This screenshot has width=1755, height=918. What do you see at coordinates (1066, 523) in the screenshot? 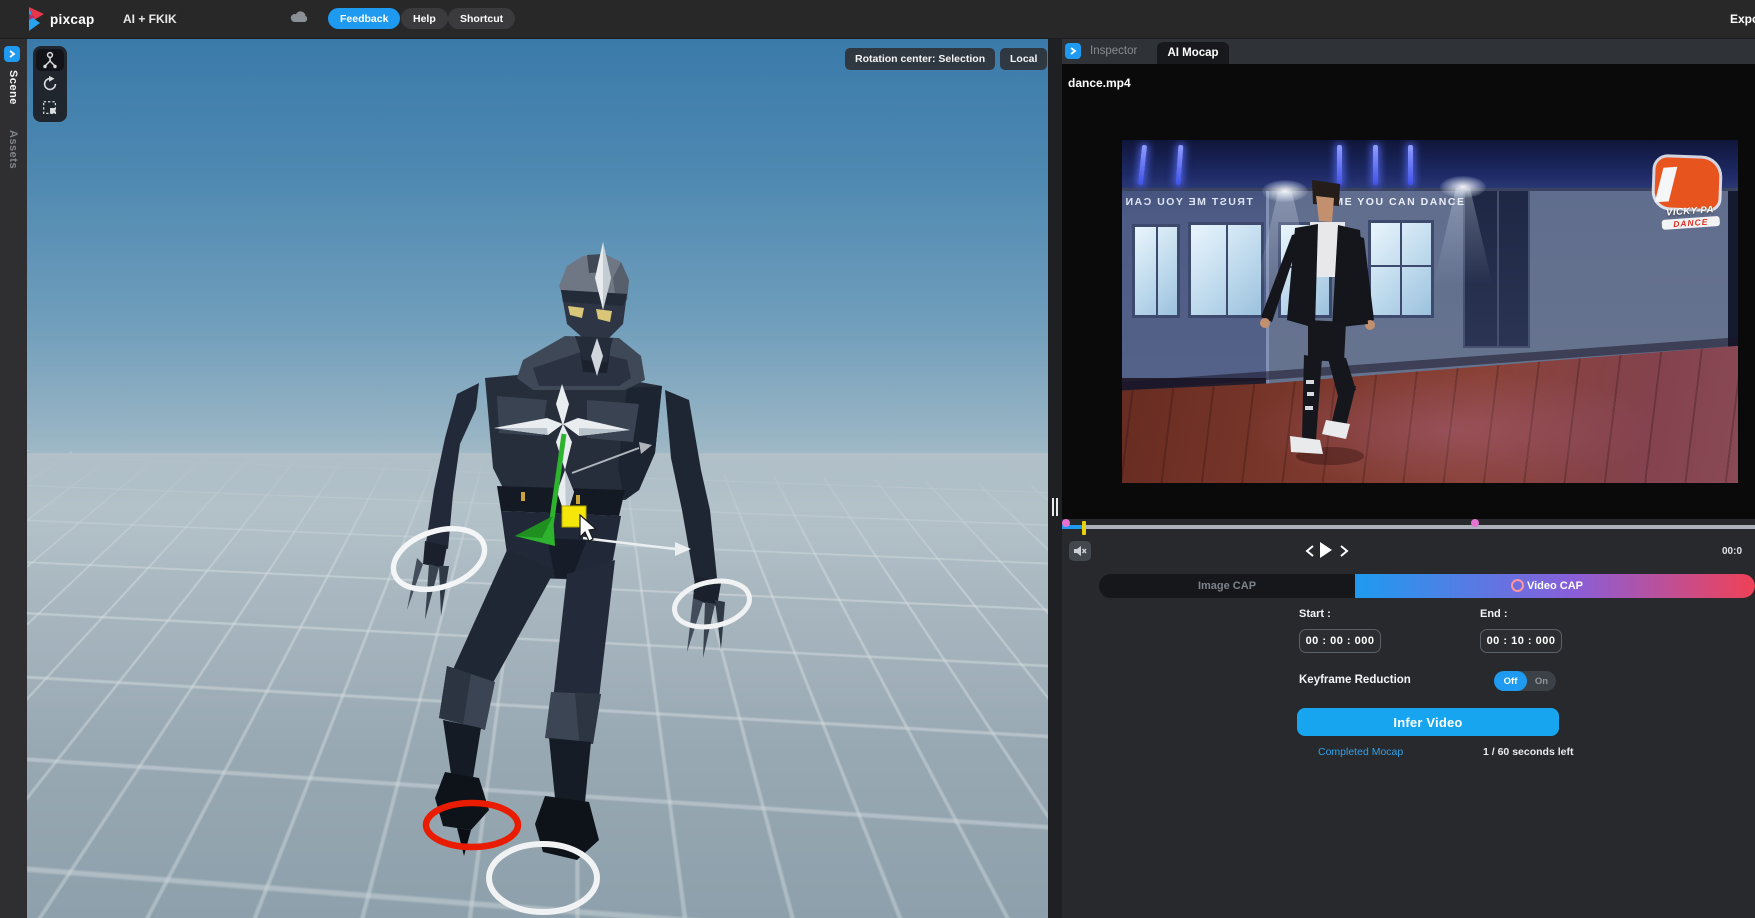
I see `timeline-marker-start` at bounding box center [1066, 523].